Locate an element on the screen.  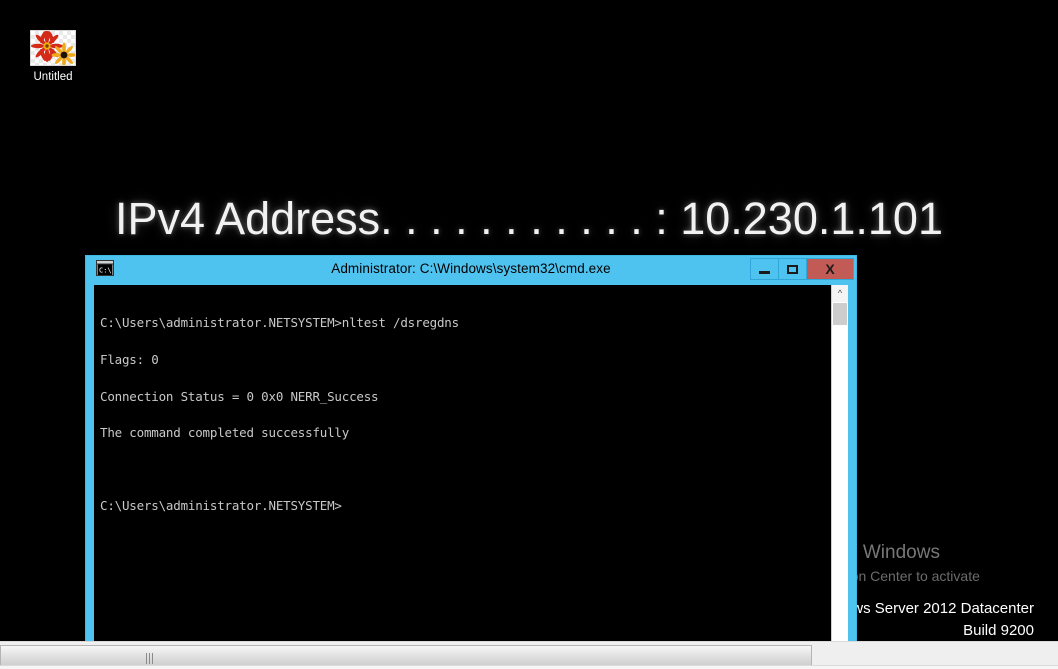
svg-text: C:\ is located at coordinates (105, 271).